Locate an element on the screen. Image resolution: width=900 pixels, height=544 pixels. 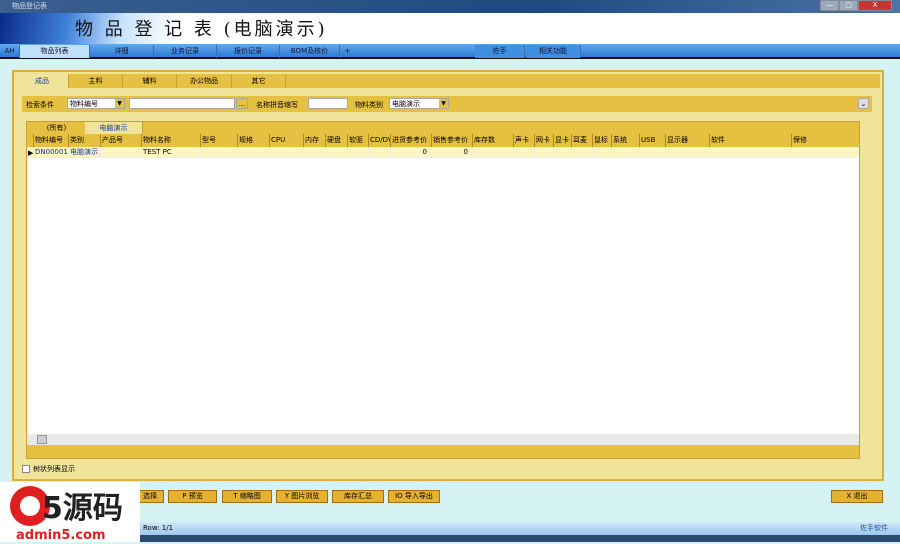
preview-button: P 预览 is located at coordinates (192, 496).